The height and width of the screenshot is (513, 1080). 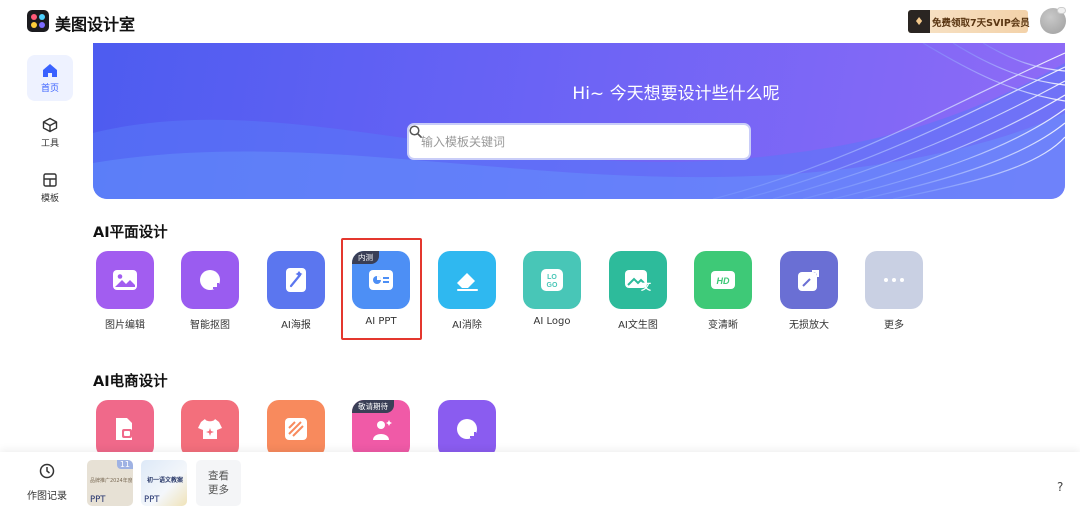 I want to click on clothing-icon, so click(x=210, y=429).